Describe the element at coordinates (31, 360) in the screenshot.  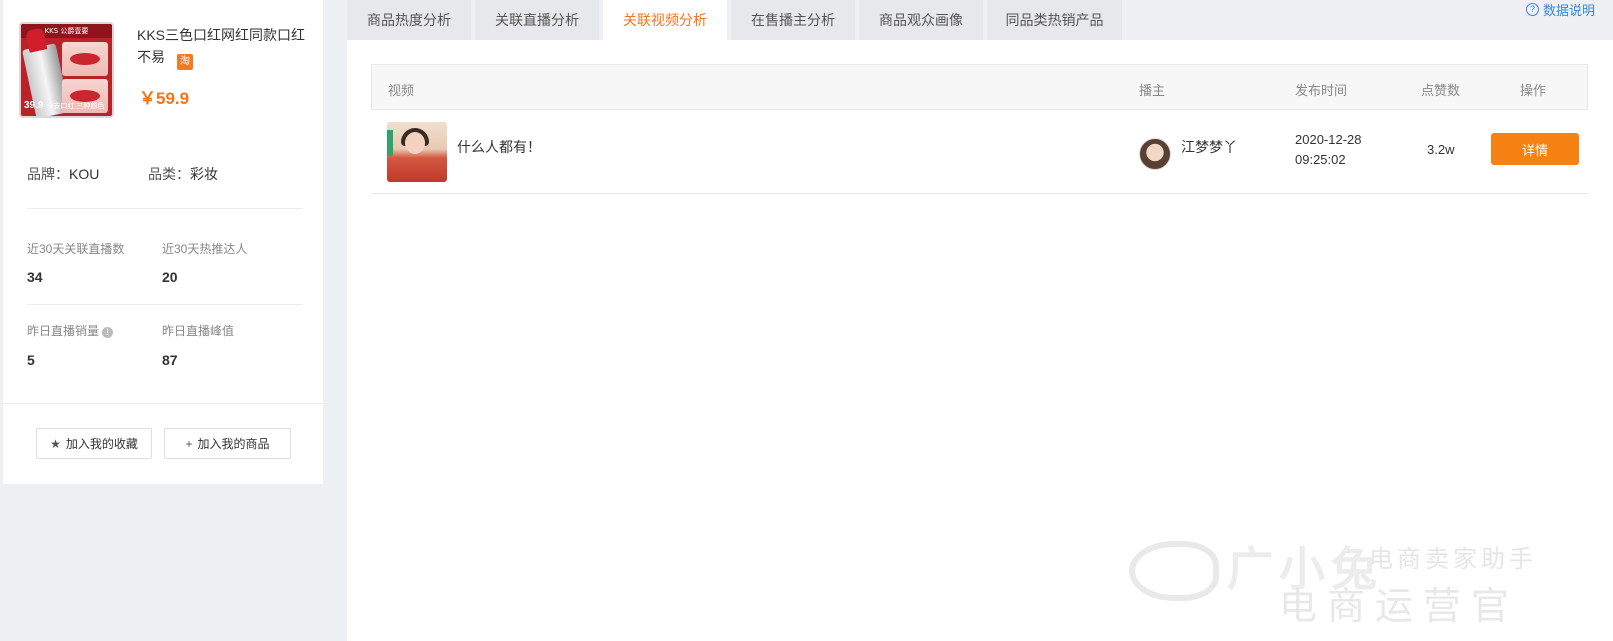
I see `stat-value-yesterday-sales: 5` at that location.